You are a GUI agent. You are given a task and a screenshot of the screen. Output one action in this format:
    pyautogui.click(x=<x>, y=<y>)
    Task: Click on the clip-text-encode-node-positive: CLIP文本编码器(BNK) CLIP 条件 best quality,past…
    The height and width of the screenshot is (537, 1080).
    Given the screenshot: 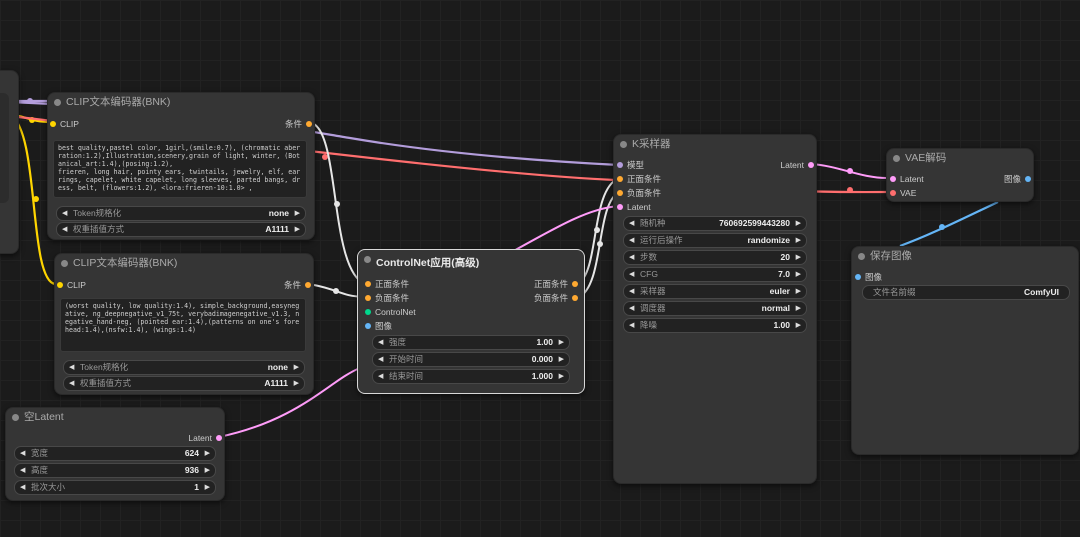 What is the action you would take?
    pyautogui.click(x=181, y=166)
    